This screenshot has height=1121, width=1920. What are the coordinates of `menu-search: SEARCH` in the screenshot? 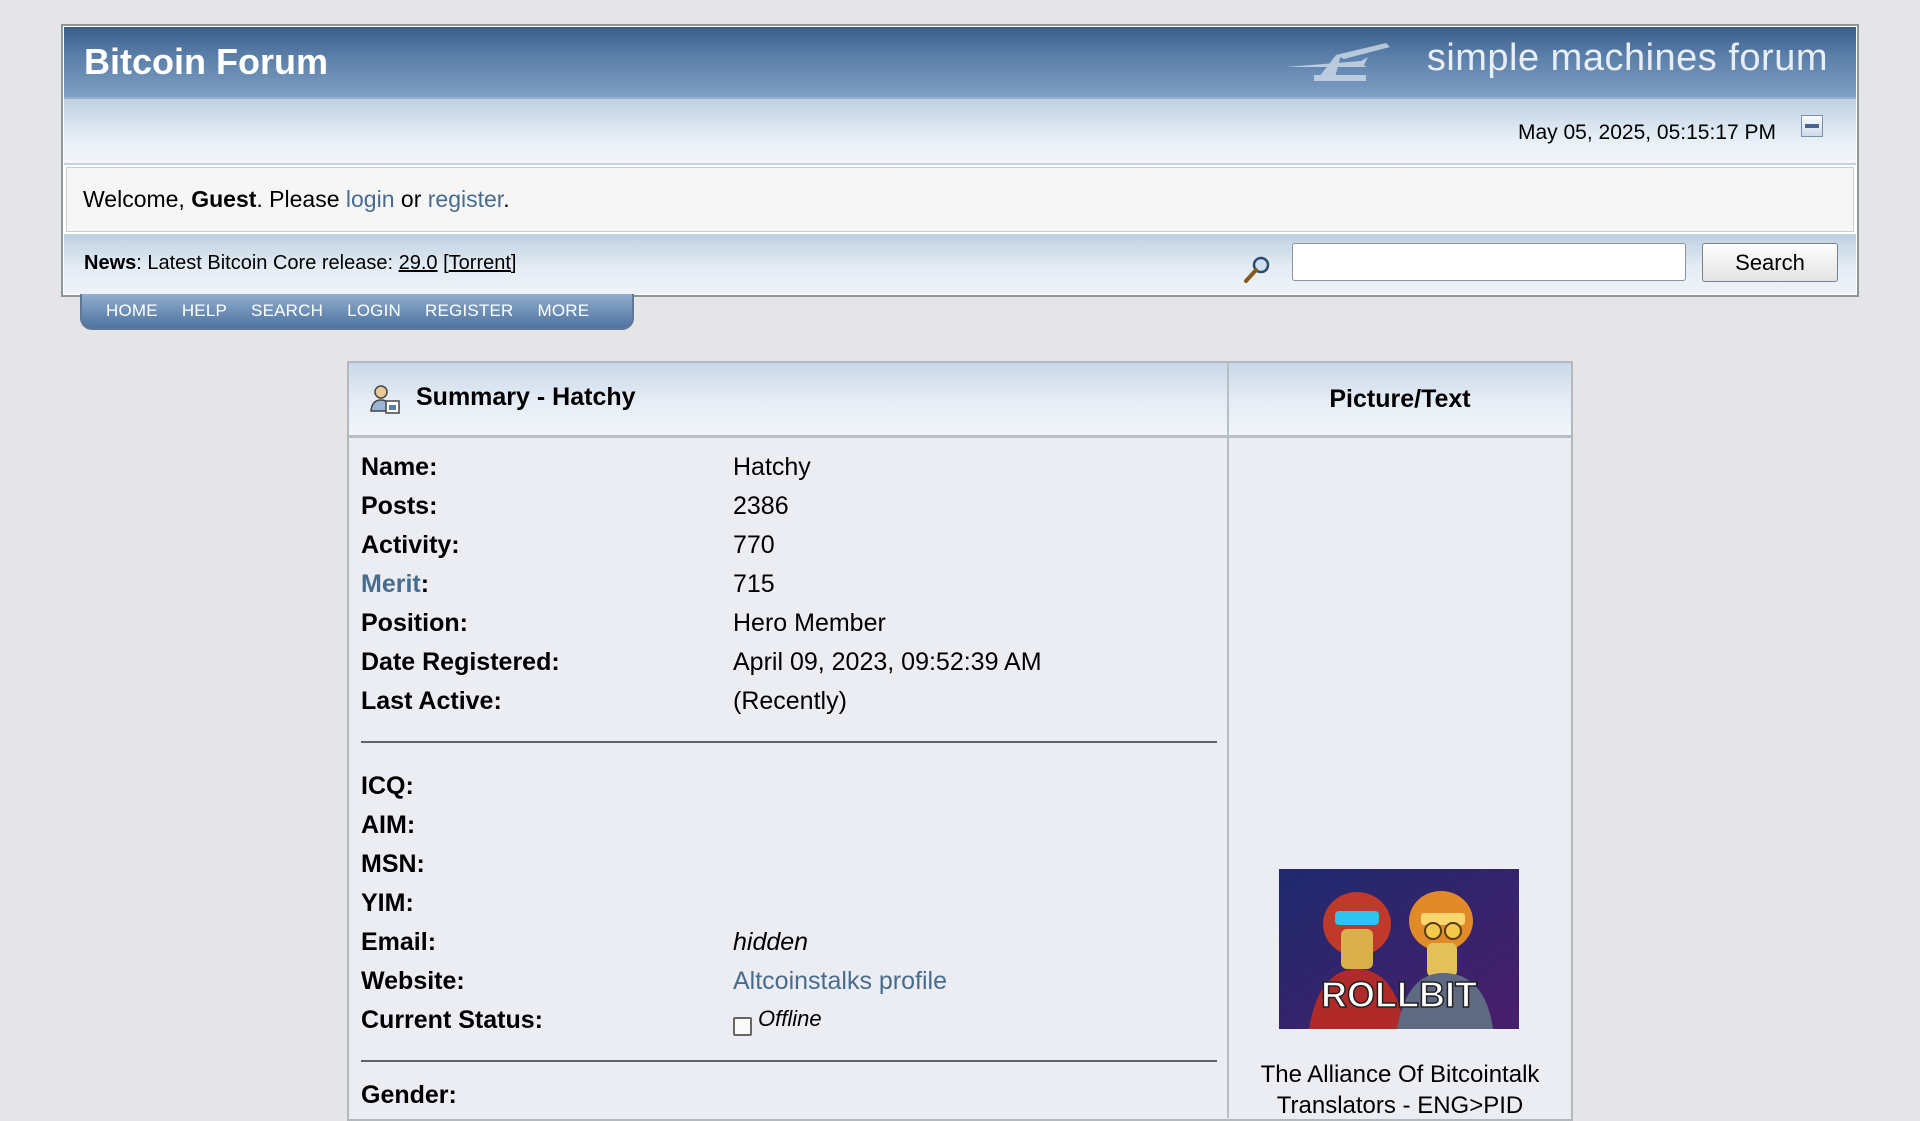 It's located at (287, 311).